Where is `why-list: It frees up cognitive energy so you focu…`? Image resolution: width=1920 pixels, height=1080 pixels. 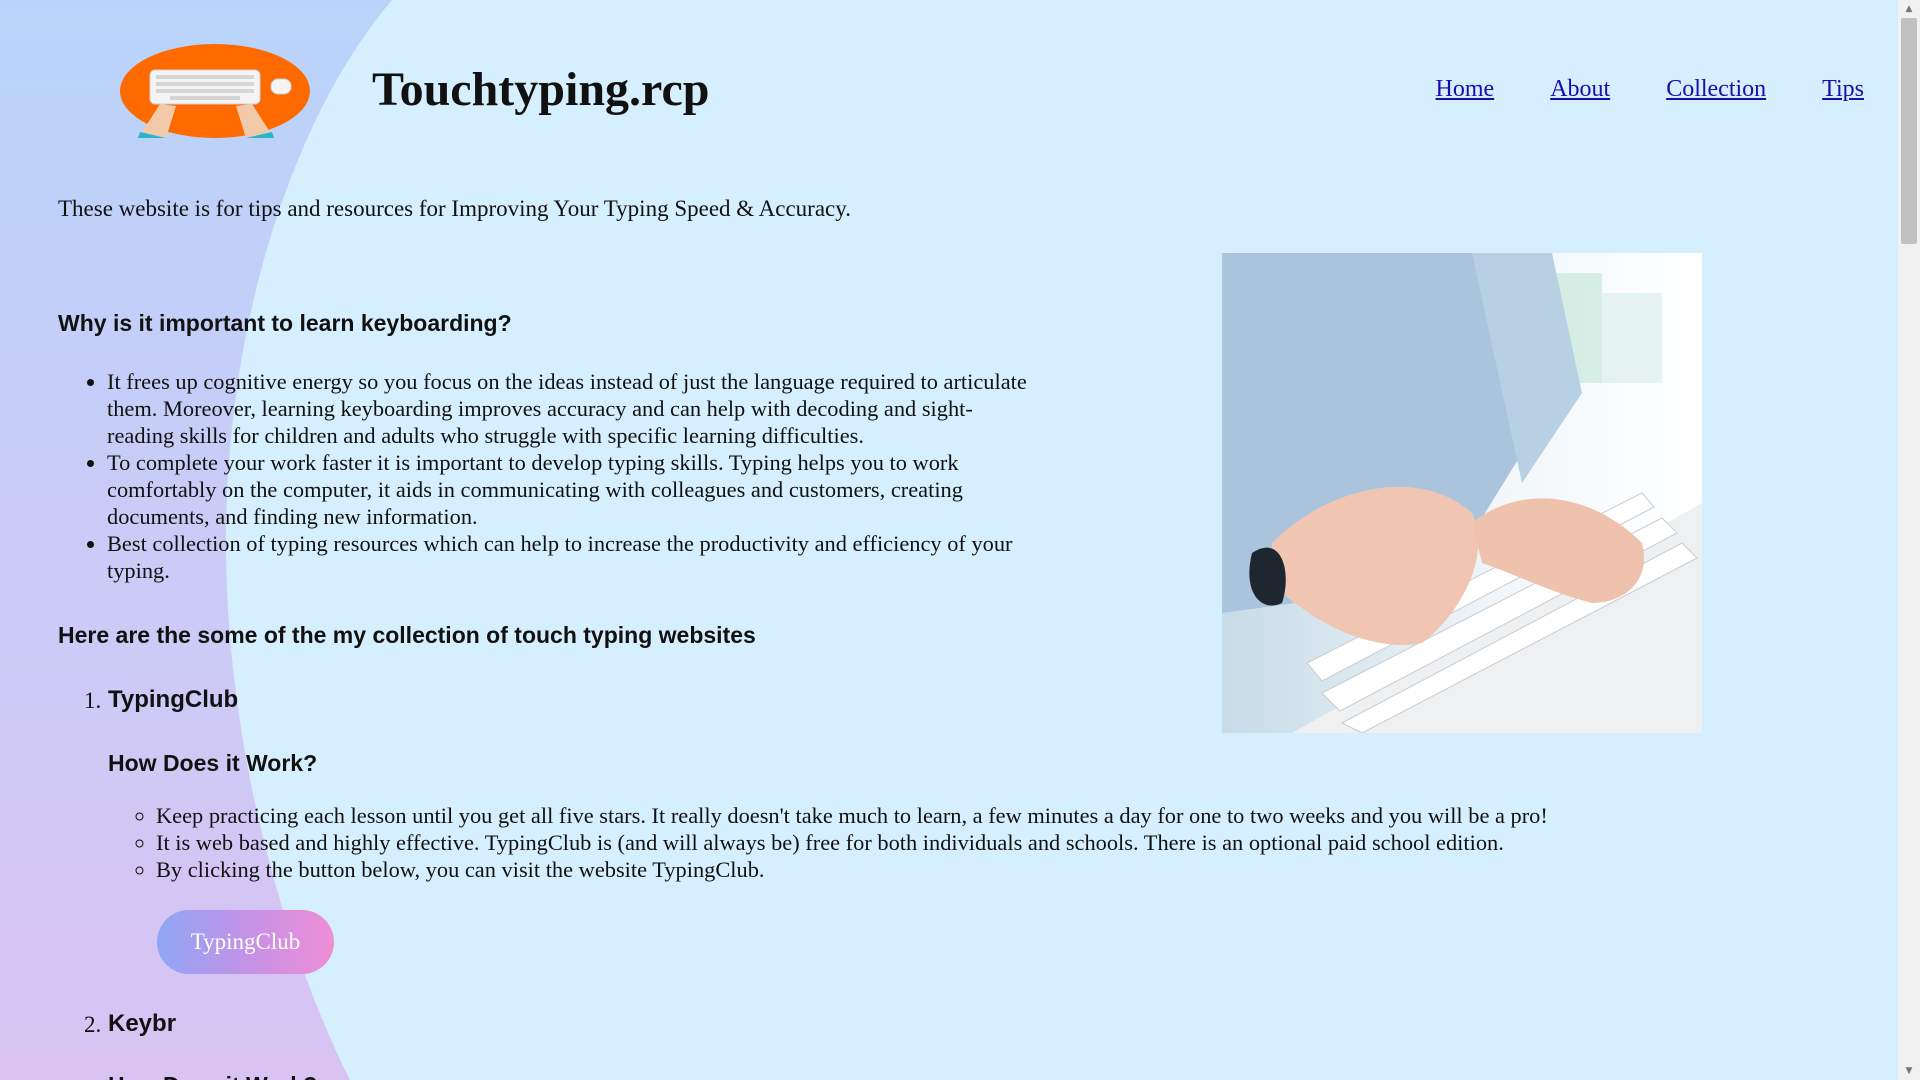
why-list: It frees up cognitive energy so you focu… is located at coordinates (572, 476).